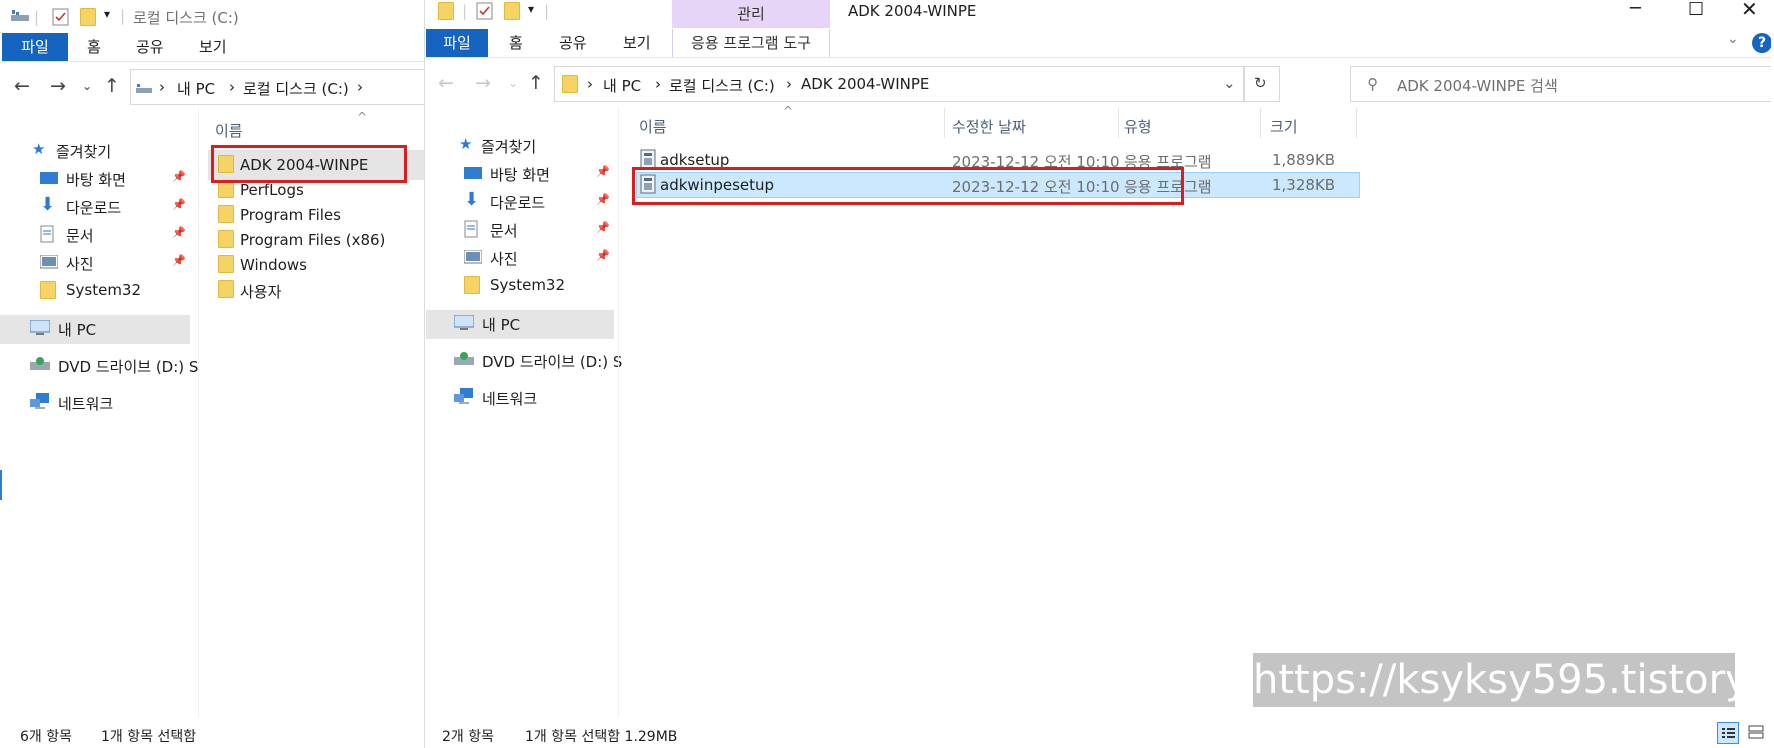 This screenshot has height=748, width=1774. Describe the element at coordinates (601, 737) in the screenshot. I see `status-selected: 1개 항목 선택함 1.29MB` at that location.